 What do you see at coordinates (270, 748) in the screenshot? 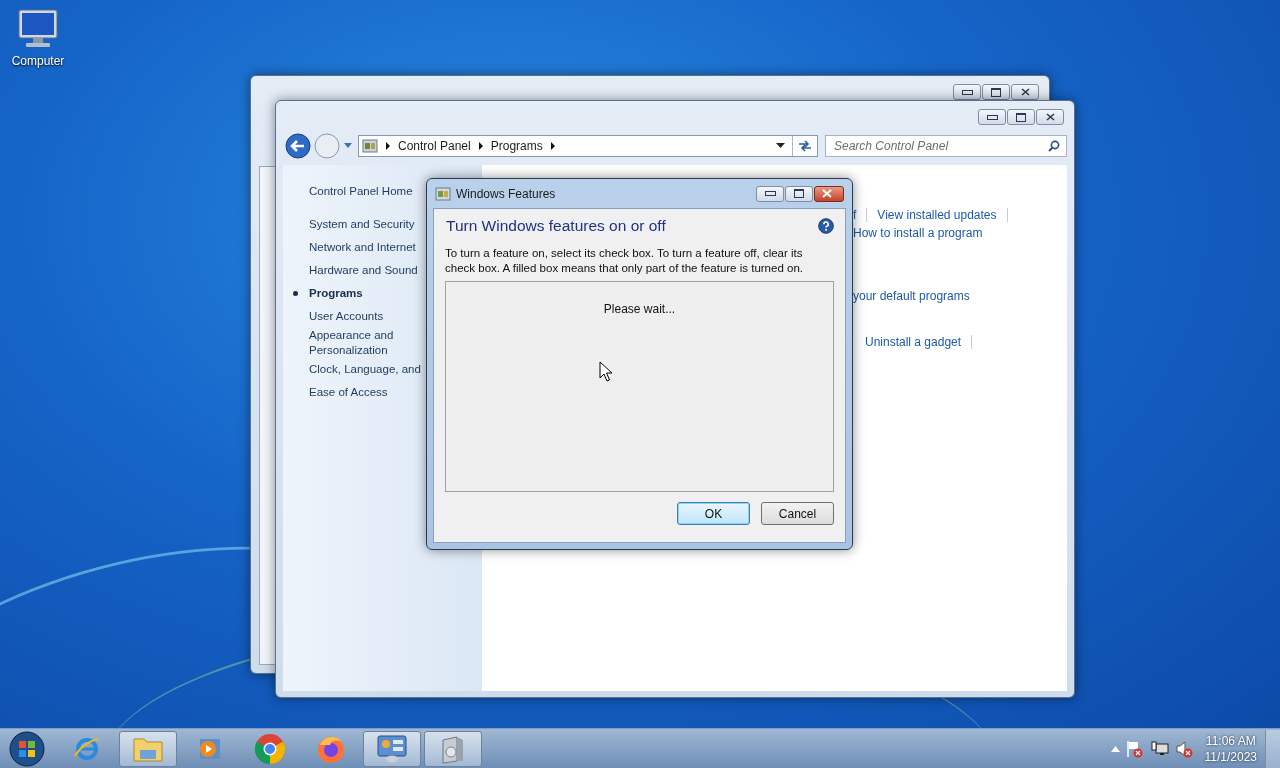
I see `chrome-logo-icon` at bounding box center [270, 748].